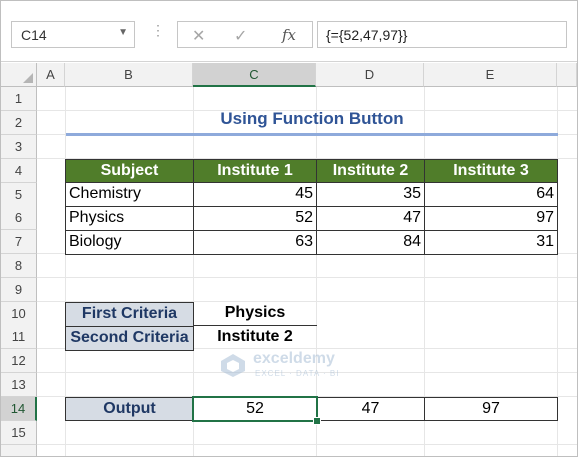 This screenshot has height=457, width=578. Describe the element at coordinates (491, 194) in the screenshot. I see `table-cell-value: 64` at that location.